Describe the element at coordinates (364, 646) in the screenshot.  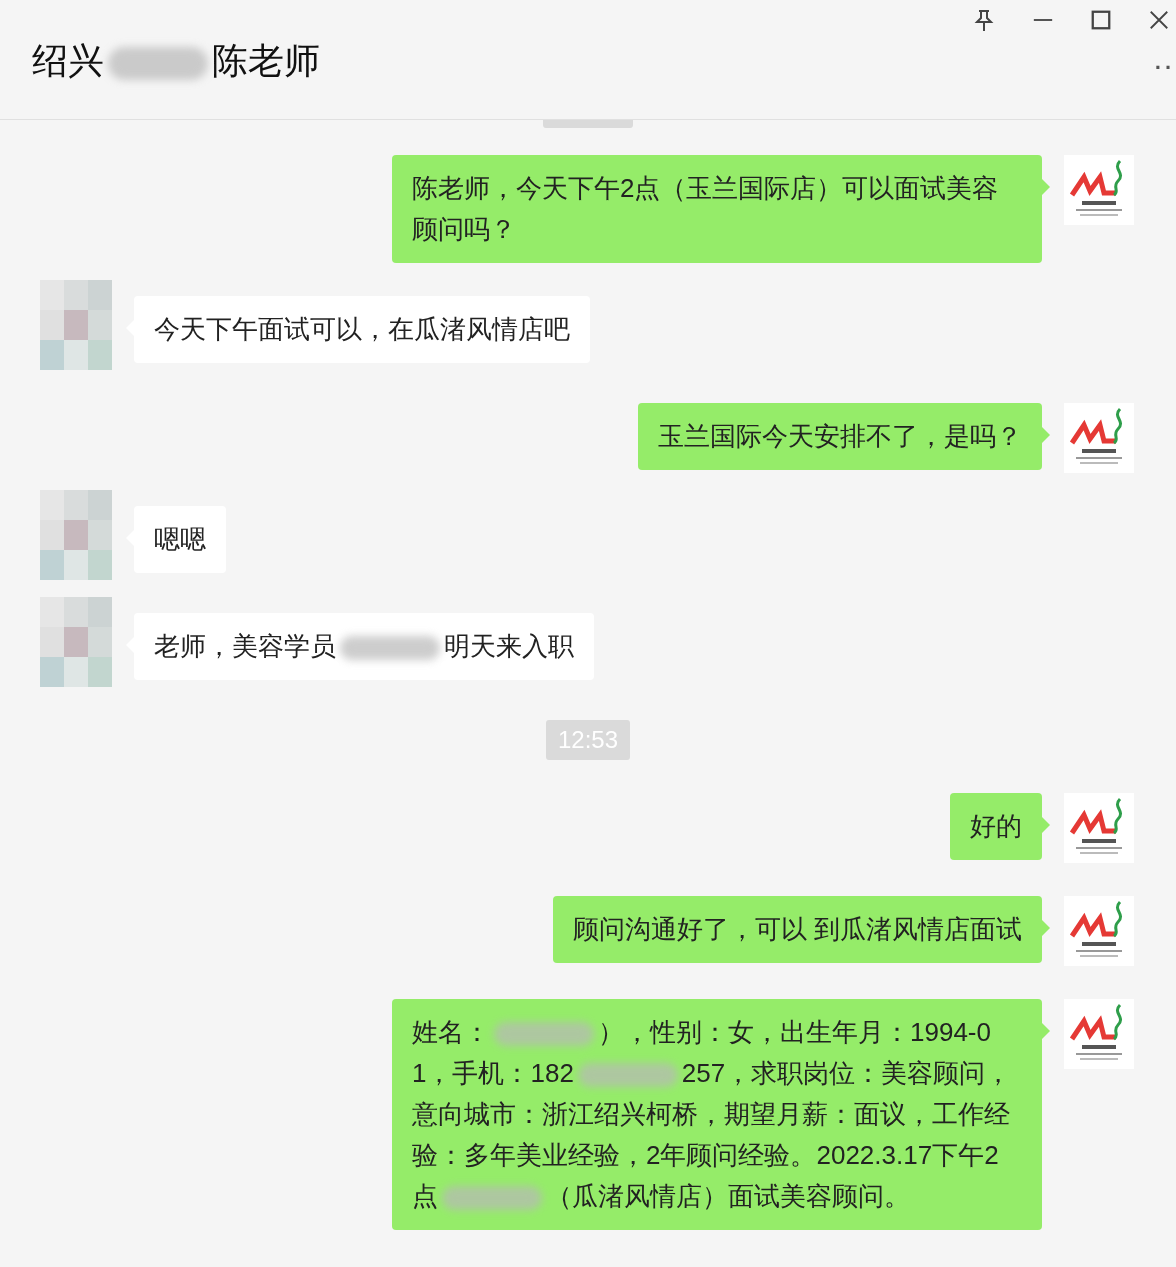
I see `message-text: 老师，美容学员 明天来入职` at that location.